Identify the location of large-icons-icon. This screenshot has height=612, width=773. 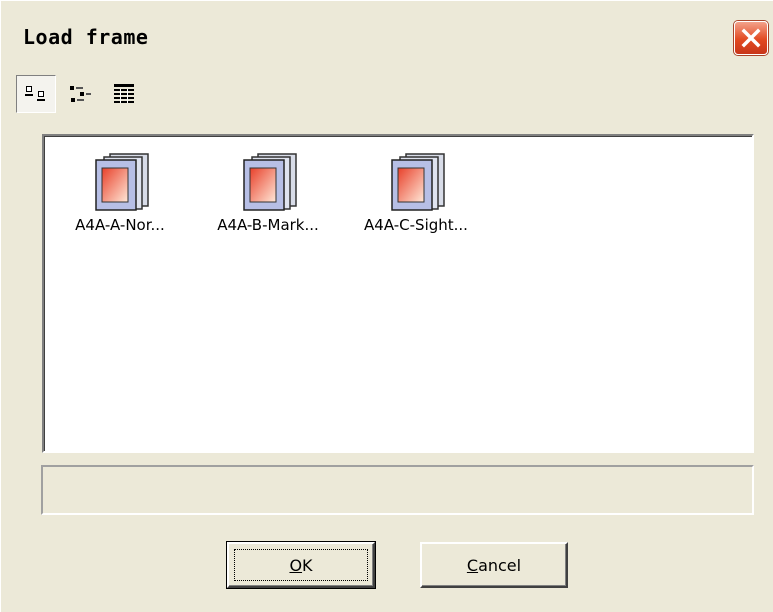
(35, 93).